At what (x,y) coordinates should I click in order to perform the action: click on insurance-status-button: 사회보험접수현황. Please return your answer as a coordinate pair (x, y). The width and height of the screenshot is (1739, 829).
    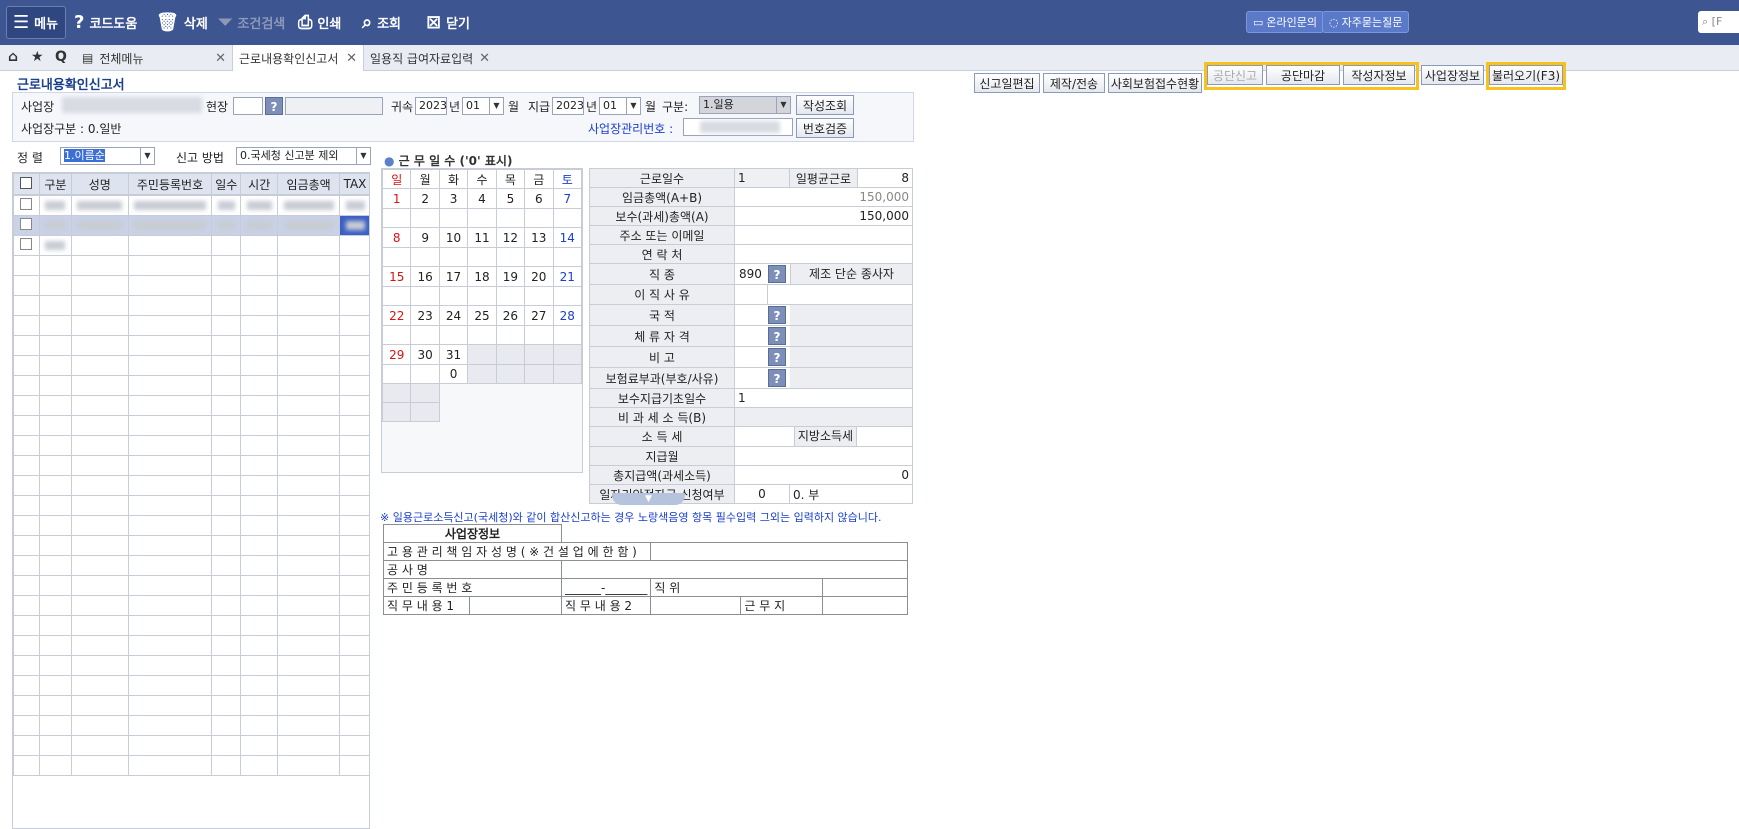
    Looking at the image, I should click on (1155, 83).